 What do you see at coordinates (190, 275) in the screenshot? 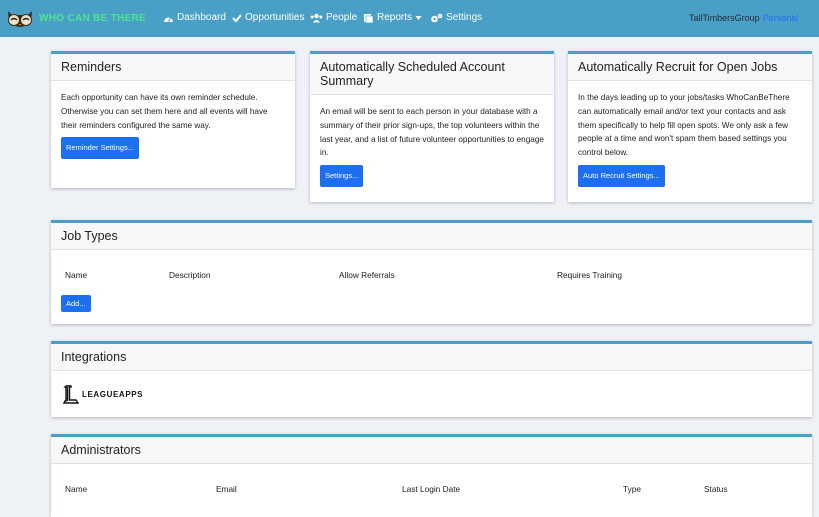
I see `column-header-description: Description` at bounding box center [190, 275].